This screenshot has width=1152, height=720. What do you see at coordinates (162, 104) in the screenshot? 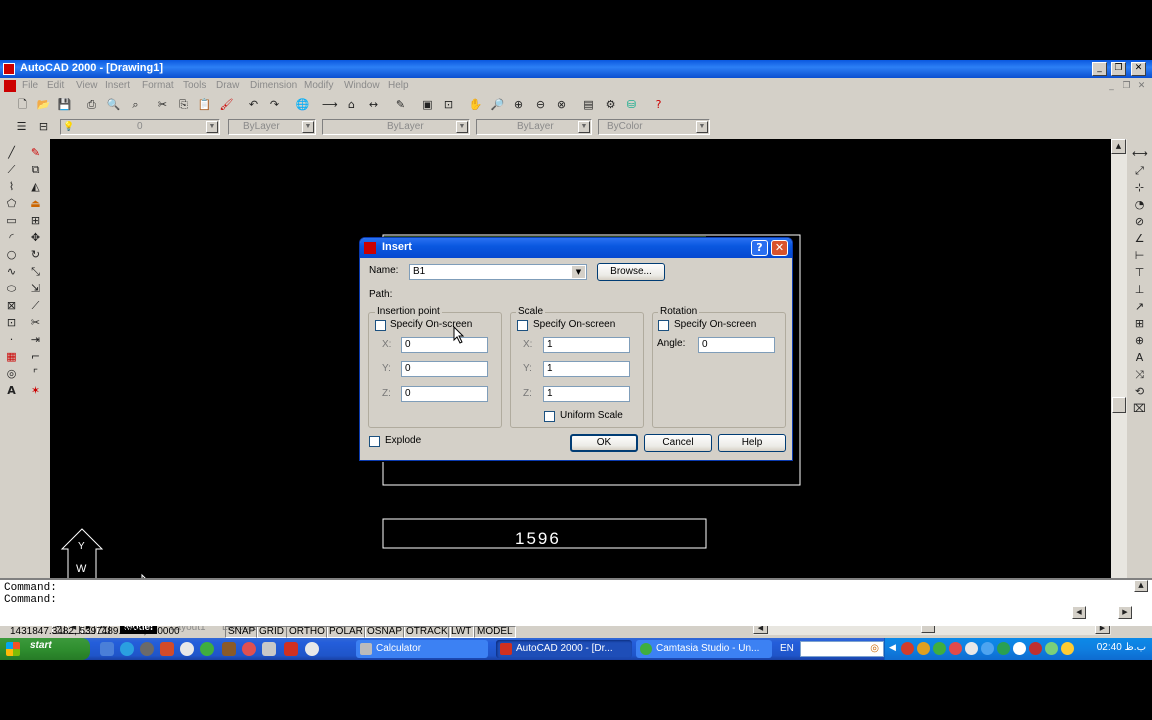
I see `cut-icon: ✂` at bounding box center [162, 104].